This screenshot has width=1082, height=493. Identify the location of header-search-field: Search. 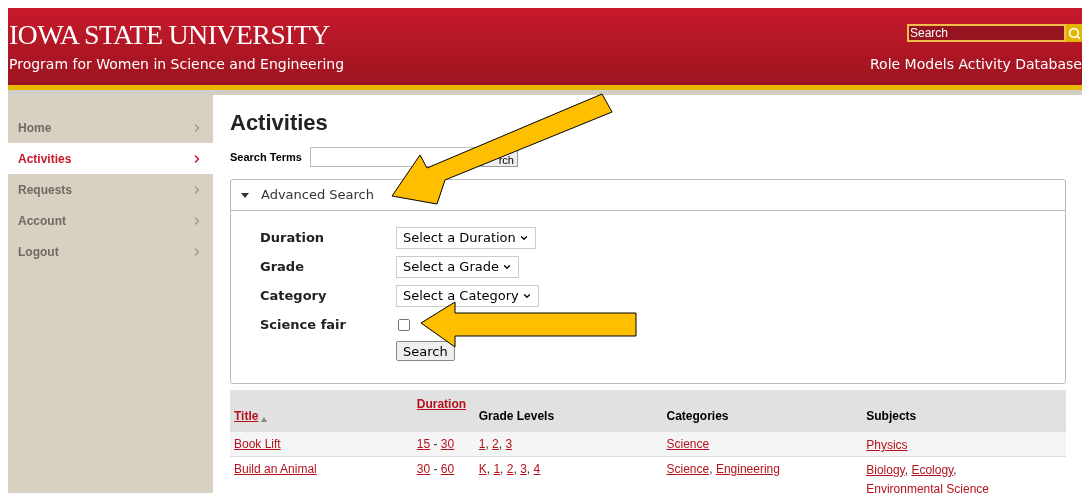
(986, 33).